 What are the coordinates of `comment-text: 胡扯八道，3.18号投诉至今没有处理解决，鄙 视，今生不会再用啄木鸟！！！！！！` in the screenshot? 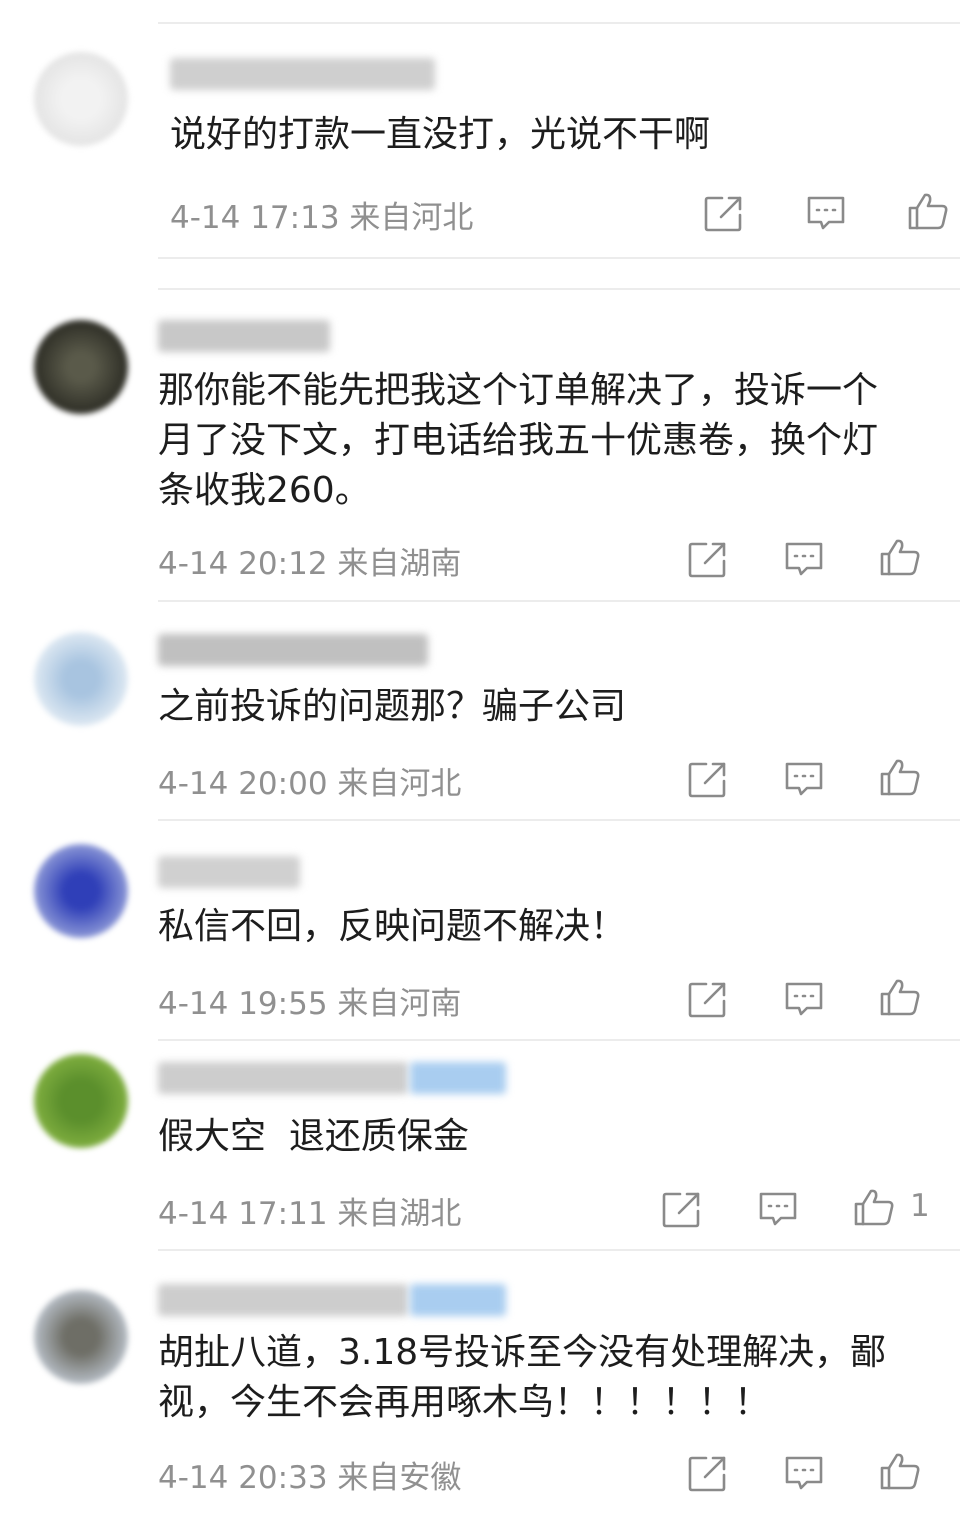 It's located at (522, 1377).